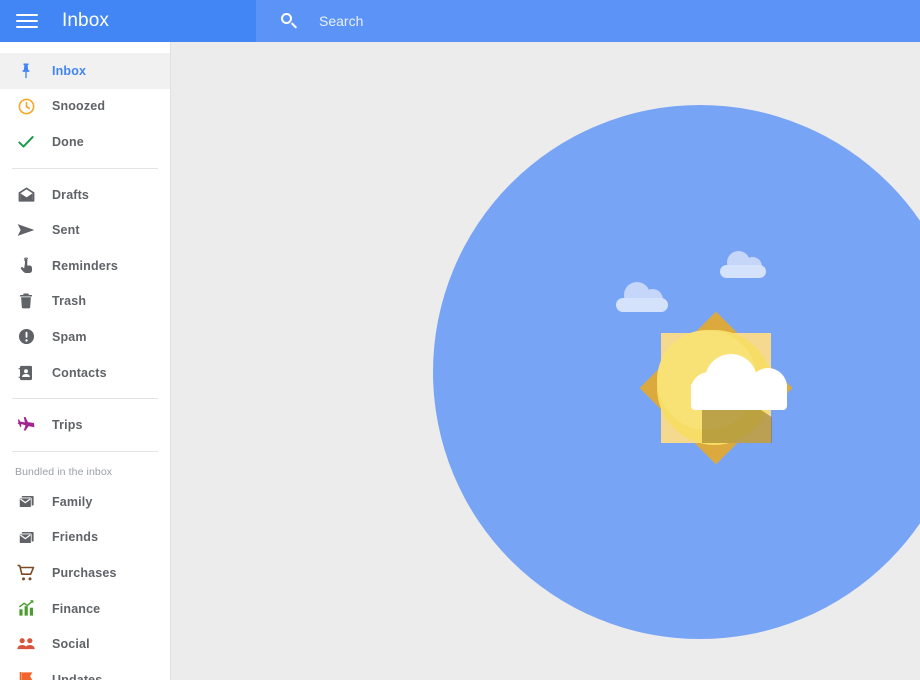 This screenshot has width=920, height=680. Describe the element at coordinates (85, 142) in the screenshot. I see `sidebar-item-done: Done` at that location.